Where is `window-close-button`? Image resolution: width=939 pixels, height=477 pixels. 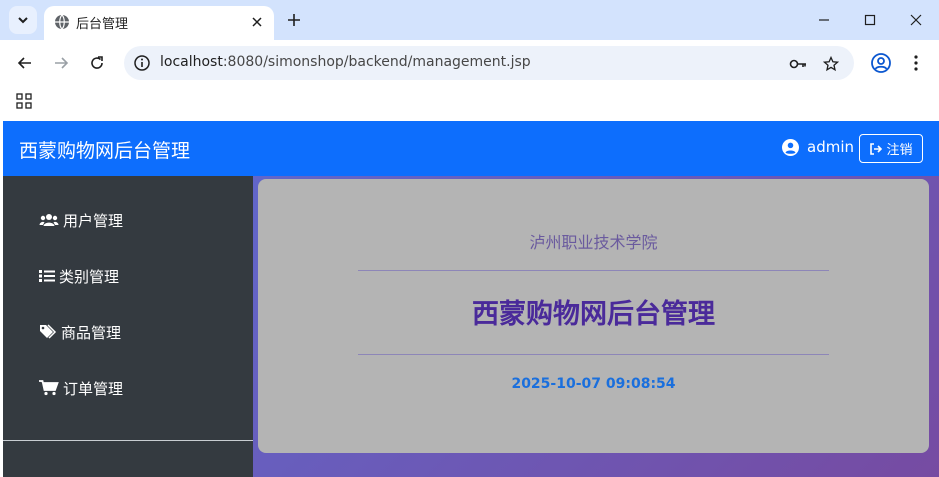 window-close-button is located at coordinates (916, 20).